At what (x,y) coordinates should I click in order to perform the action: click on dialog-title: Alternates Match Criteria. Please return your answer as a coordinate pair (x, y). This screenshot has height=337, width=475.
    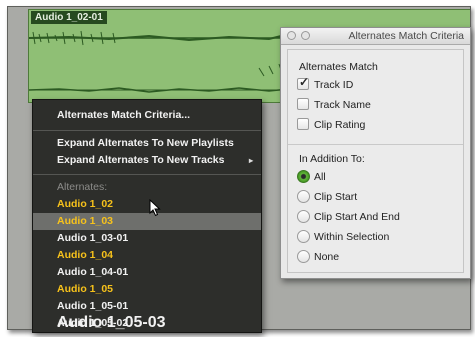
    Looking at the image, I should click on (406, 36).